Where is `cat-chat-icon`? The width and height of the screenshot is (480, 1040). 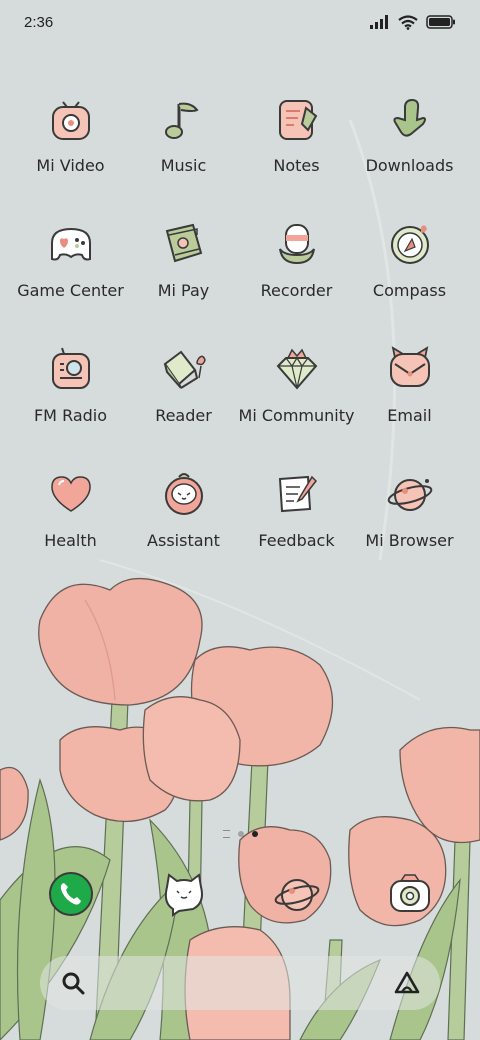
cat-chat-icon is located at coordinates (183, 895).